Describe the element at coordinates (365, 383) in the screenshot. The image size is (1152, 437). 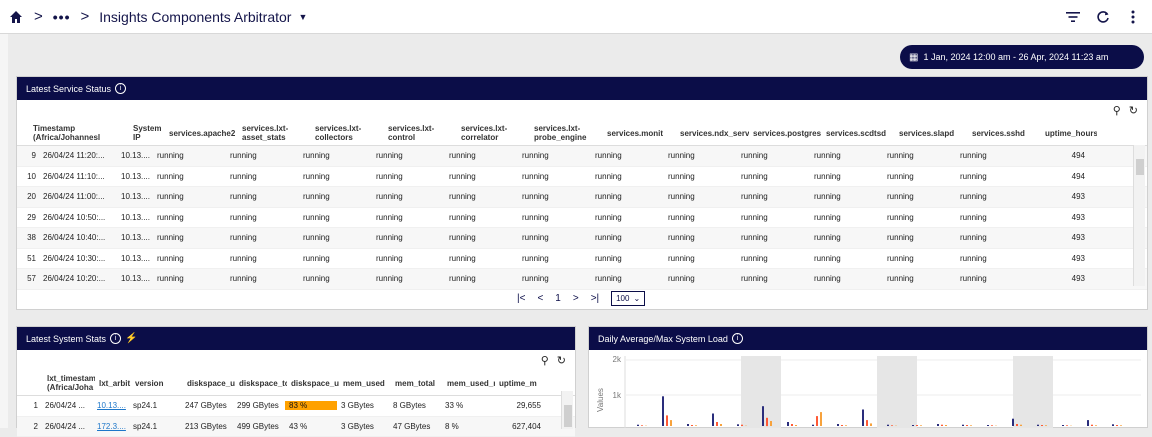
I see `column-header: mem_used` at that location.